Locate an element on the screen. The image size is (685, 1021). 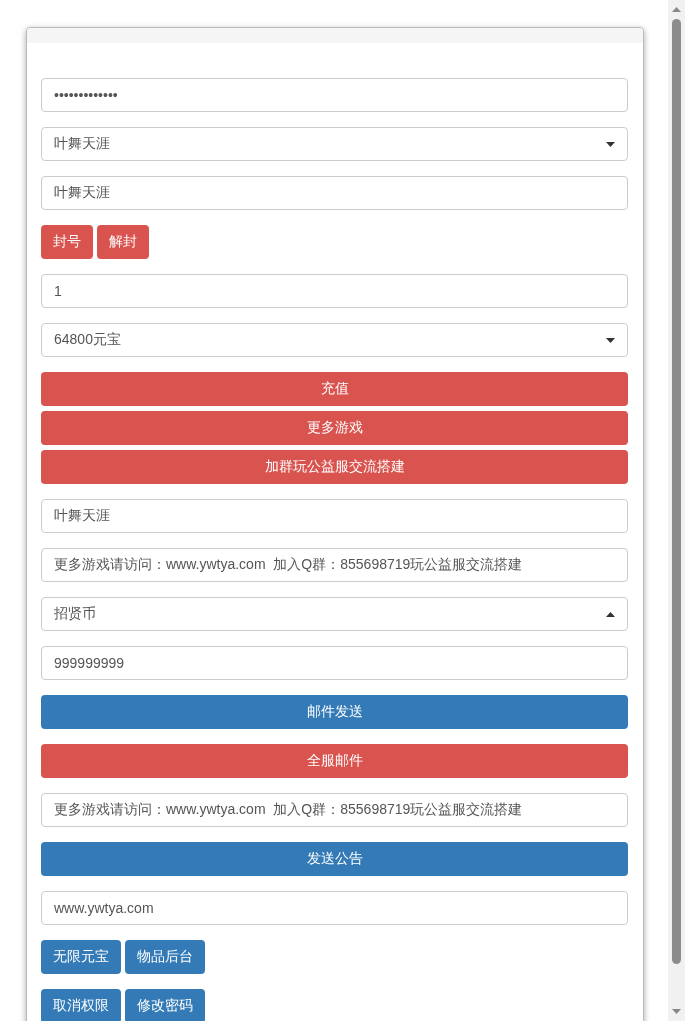
input-field: 999999999 is located at coordinates (334, 663).